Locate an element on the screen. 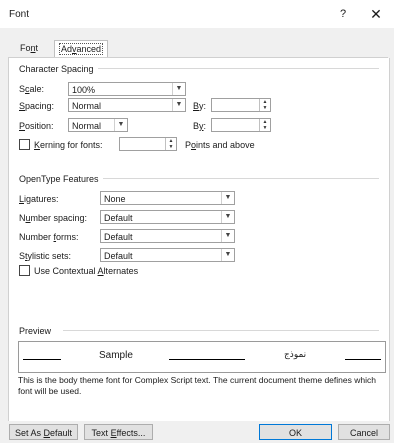 This screenshot has height=443, width=394. set-as-default-button: Set As Default is located at coordinates (43, 432).